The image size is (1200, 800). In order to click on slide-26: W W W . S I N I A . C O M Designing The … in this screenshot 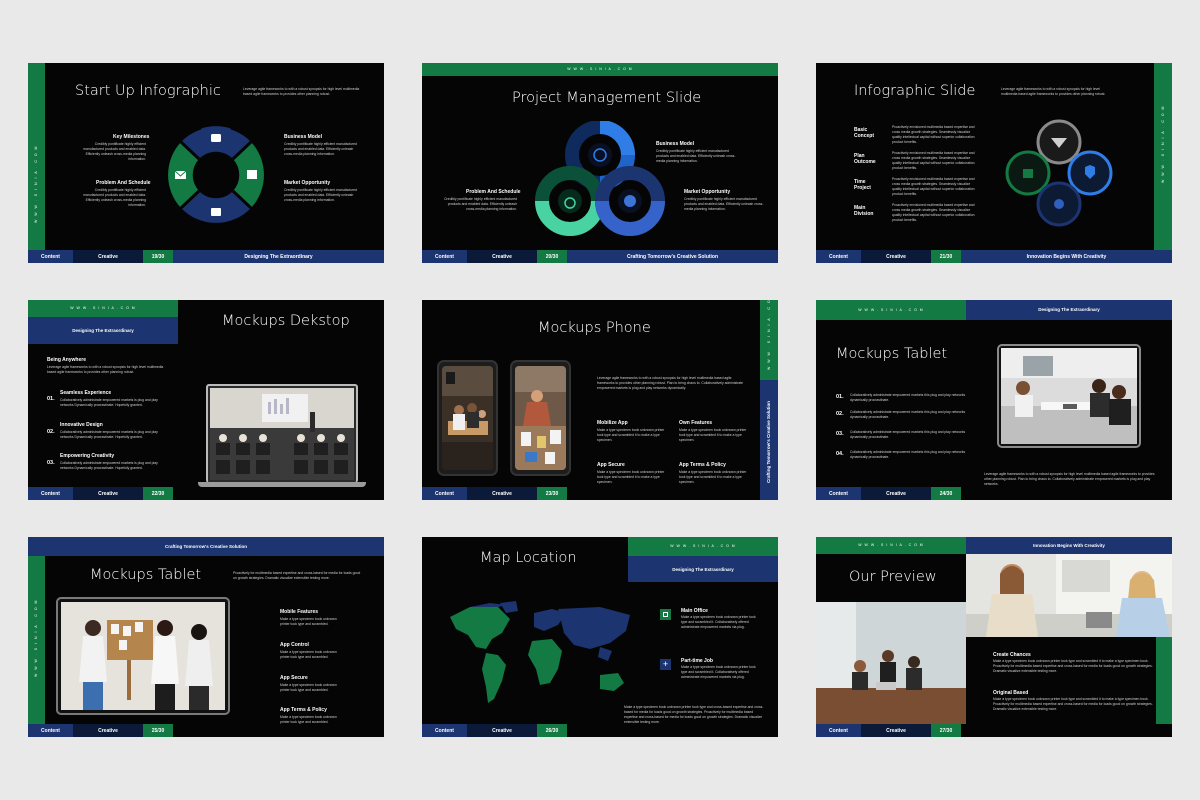, I will do `click(600, 637)`.